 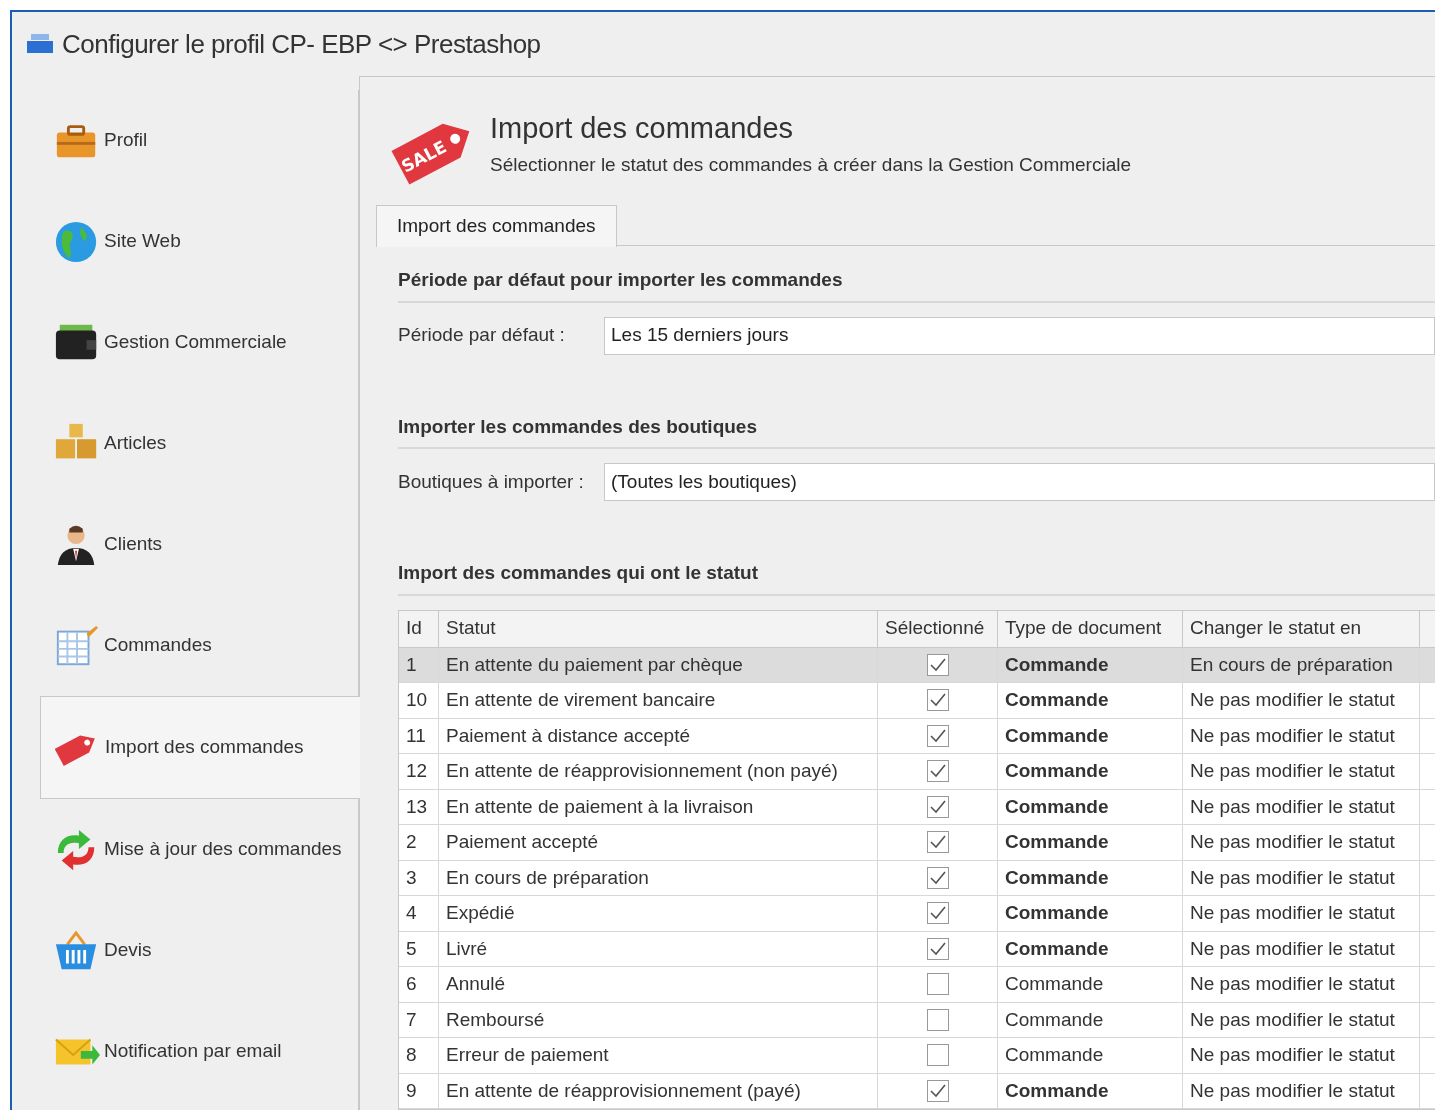 What do you see at coordinates (658, 842) in the screenshot?
I see `table-cell: Paiement accepté` at bounding box center [658, 842].